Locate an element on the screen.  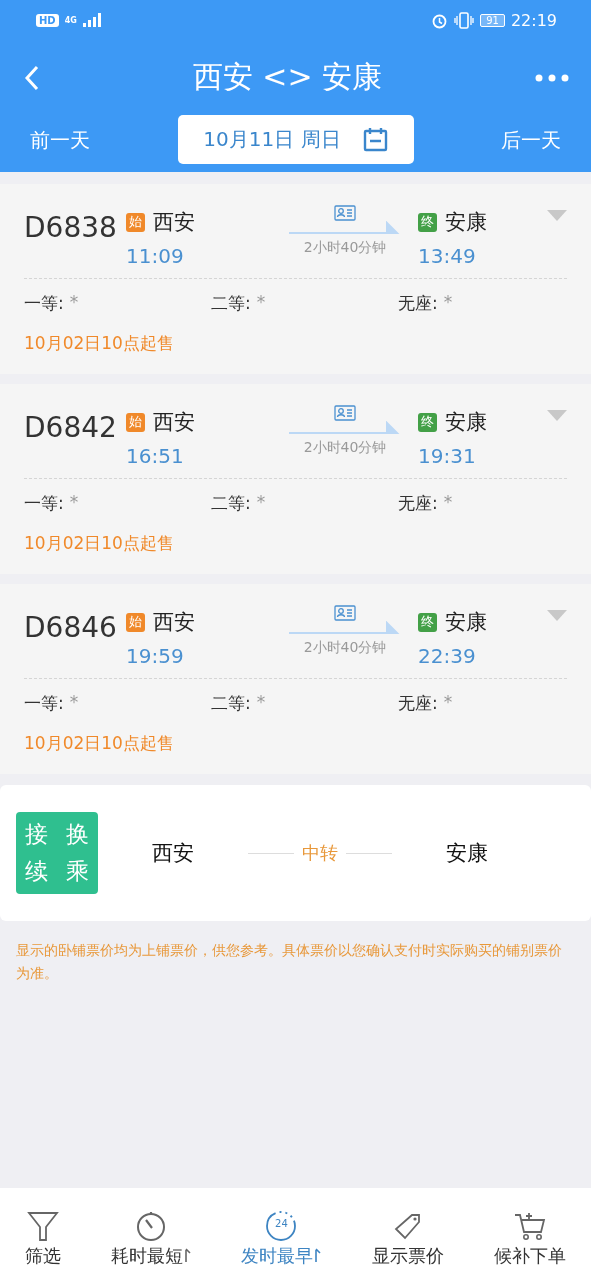
train-time: 19:31 is located at coordinates (447, 456).